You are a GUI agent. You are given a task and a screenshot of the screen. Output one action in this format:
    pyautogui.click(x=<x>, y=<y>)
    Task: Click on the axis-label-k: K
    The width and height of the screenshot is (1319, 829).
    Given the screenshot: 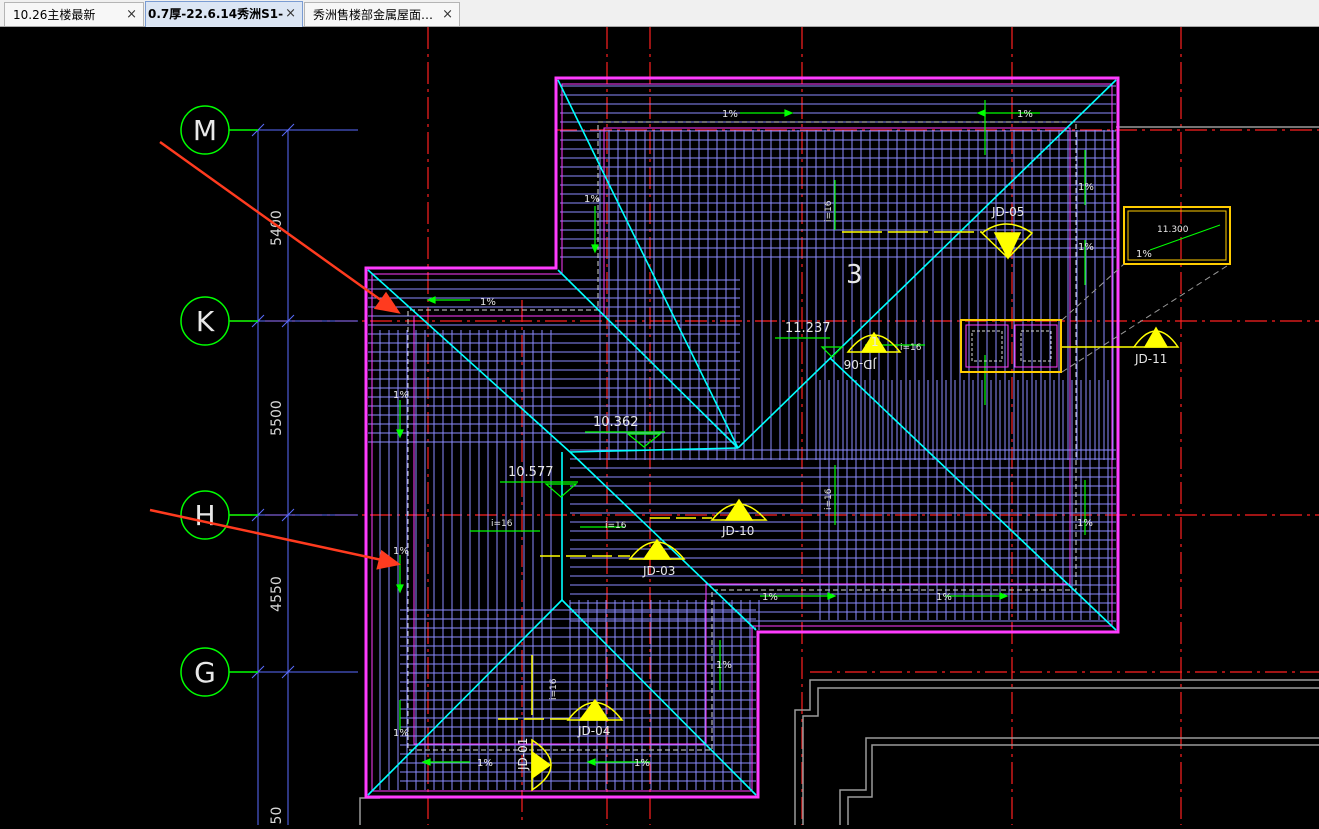 What is the action you would take?
    pyautogui.click(x=205, y=321)
    